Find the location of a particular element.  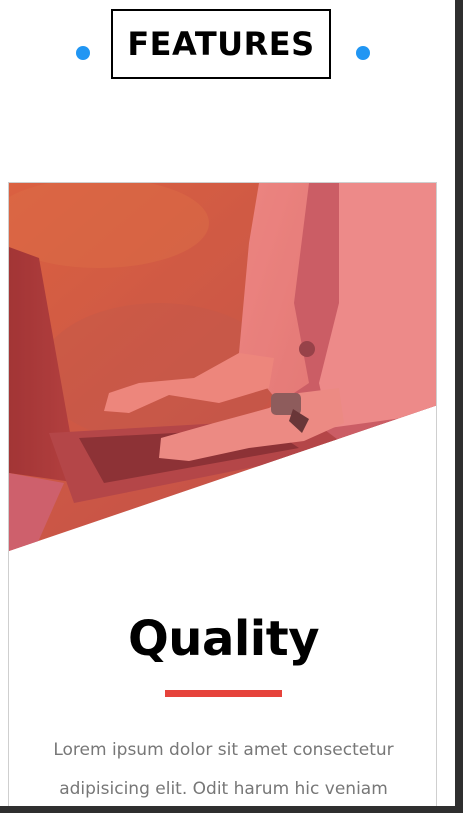

card-title: Quality is located at coordinates (223, 639).